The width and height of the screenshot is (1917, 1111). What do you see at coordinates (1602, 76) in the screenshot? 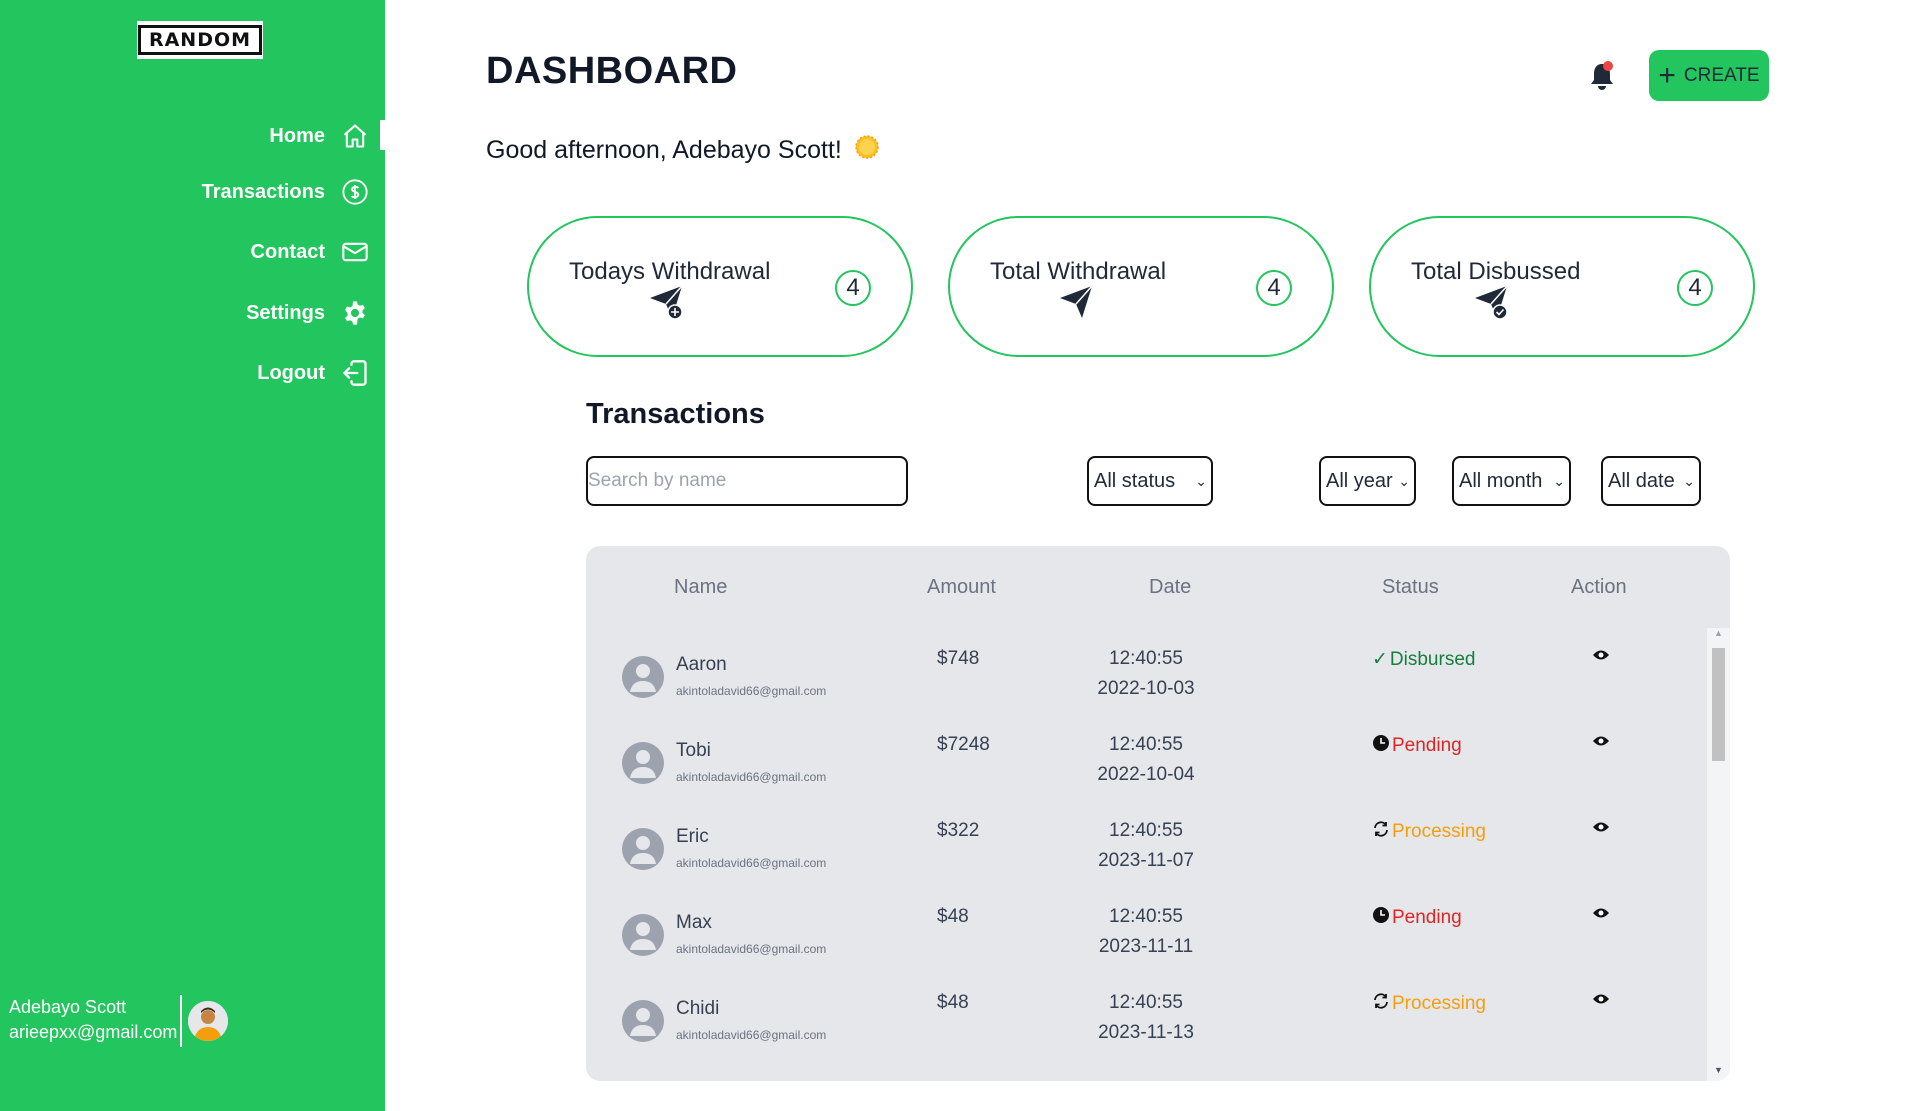
I see `notification-bell` at bounding box center [1602, 76].